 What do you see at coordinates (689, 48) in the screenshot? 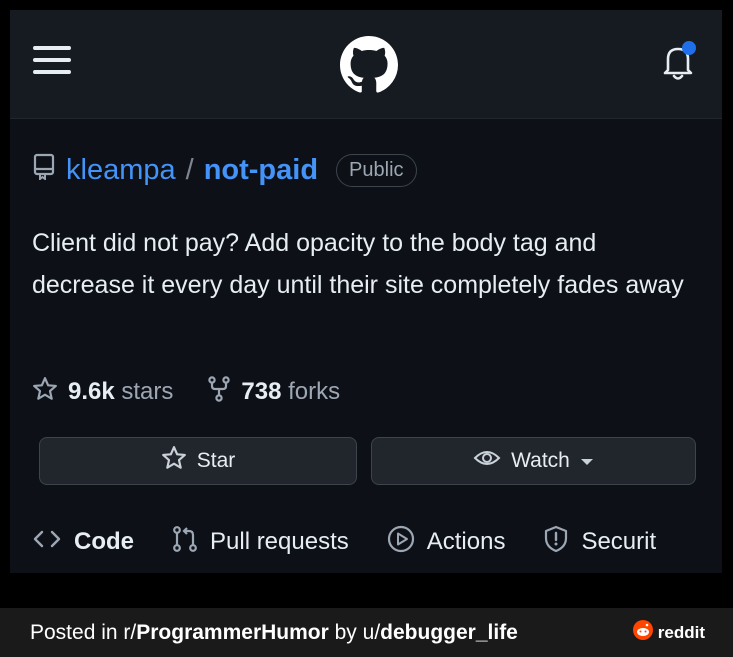
I see `notification-dot` at bounding box center [689, 48].